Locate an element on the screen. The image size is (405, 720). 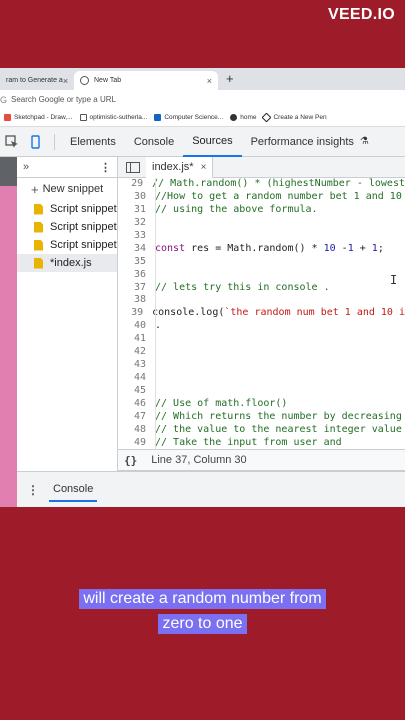
tab-sources: Sources is located at coordinates (212, 142).